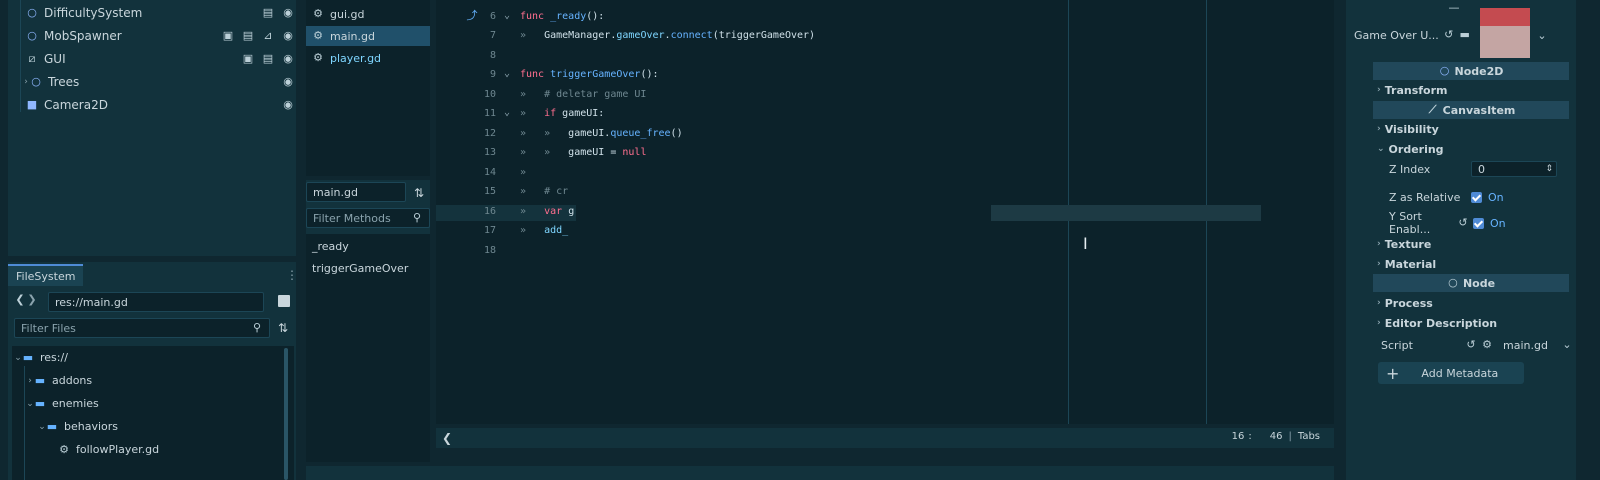  Describe the element at coordinates (75, 403) in the screenshot. I see `file-label: enemies` at that location.